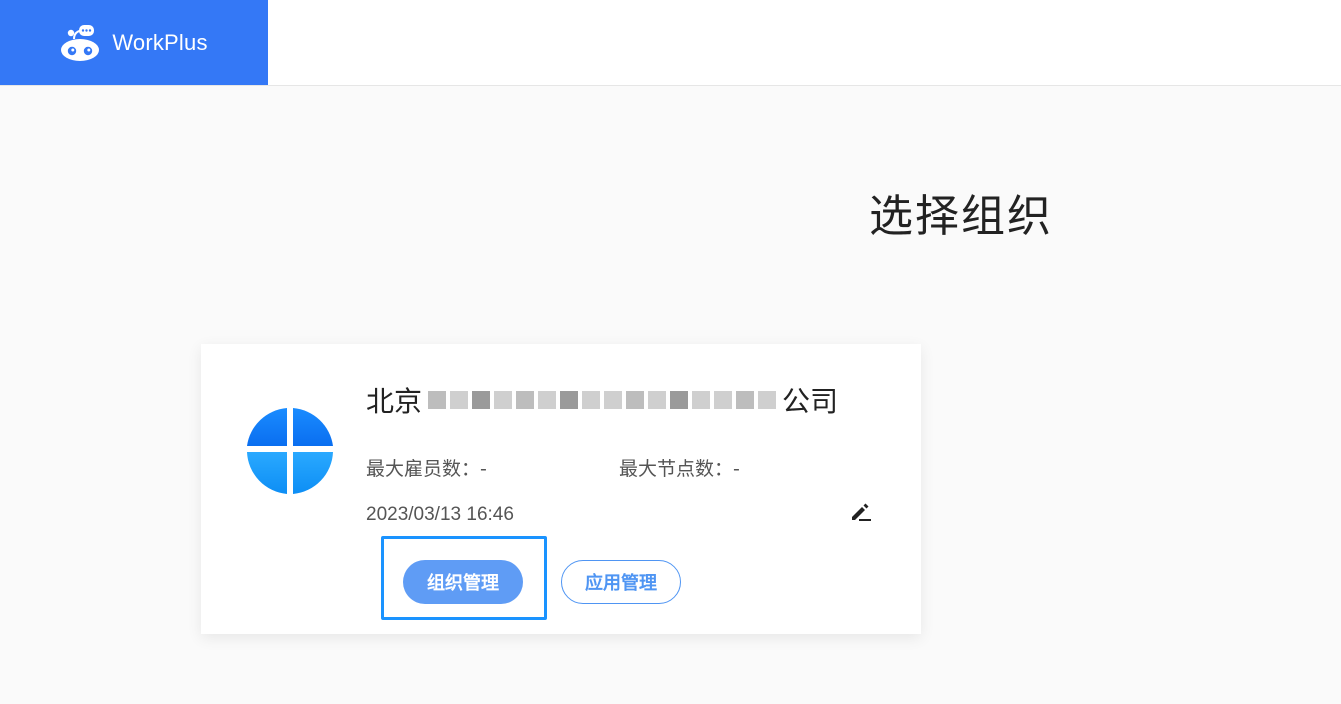  What do you see at coordinates (860, 512) in the screenshot?
I see `pencil-edit-icon` at bounding box center [860, 512].